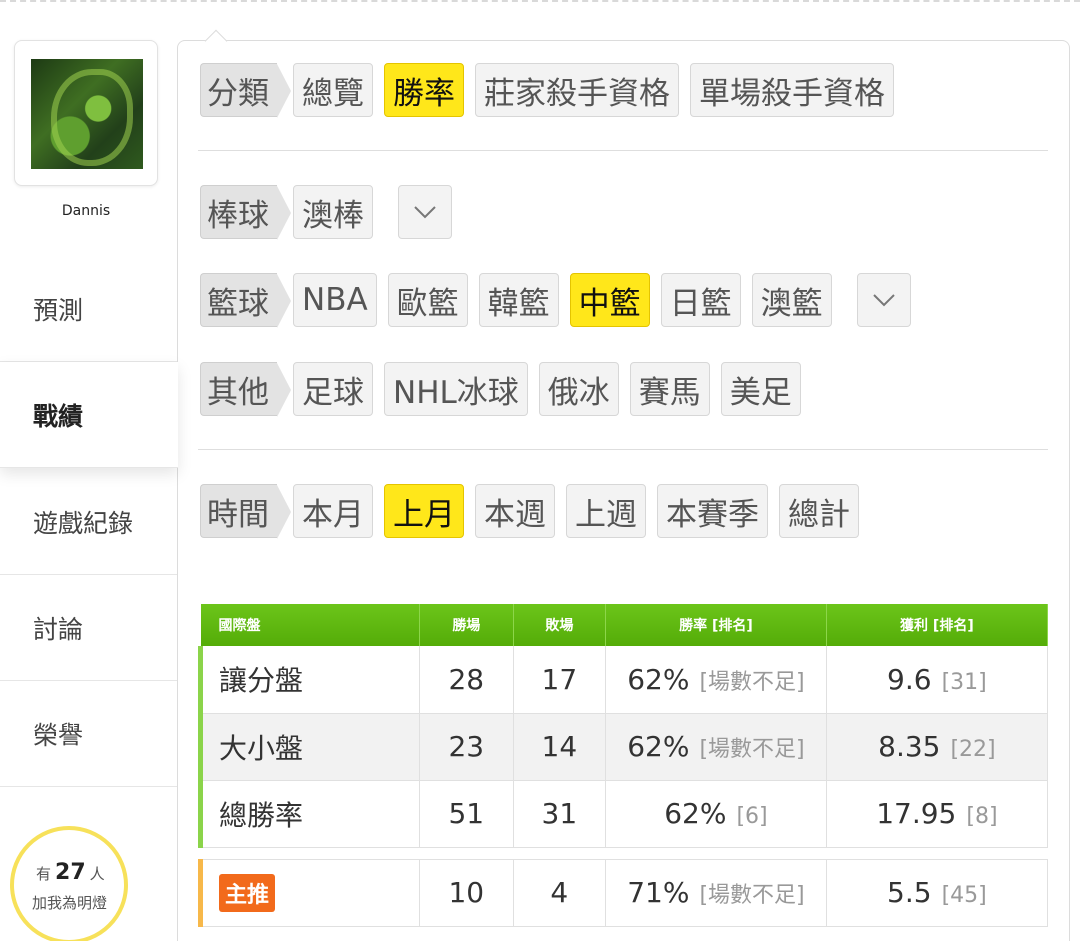 This screenshot has height=941, width=1080. Describe the element at coordinates (712, 511) in the screenshot. I see `filter-option-this-season: 本賽季` at that location.